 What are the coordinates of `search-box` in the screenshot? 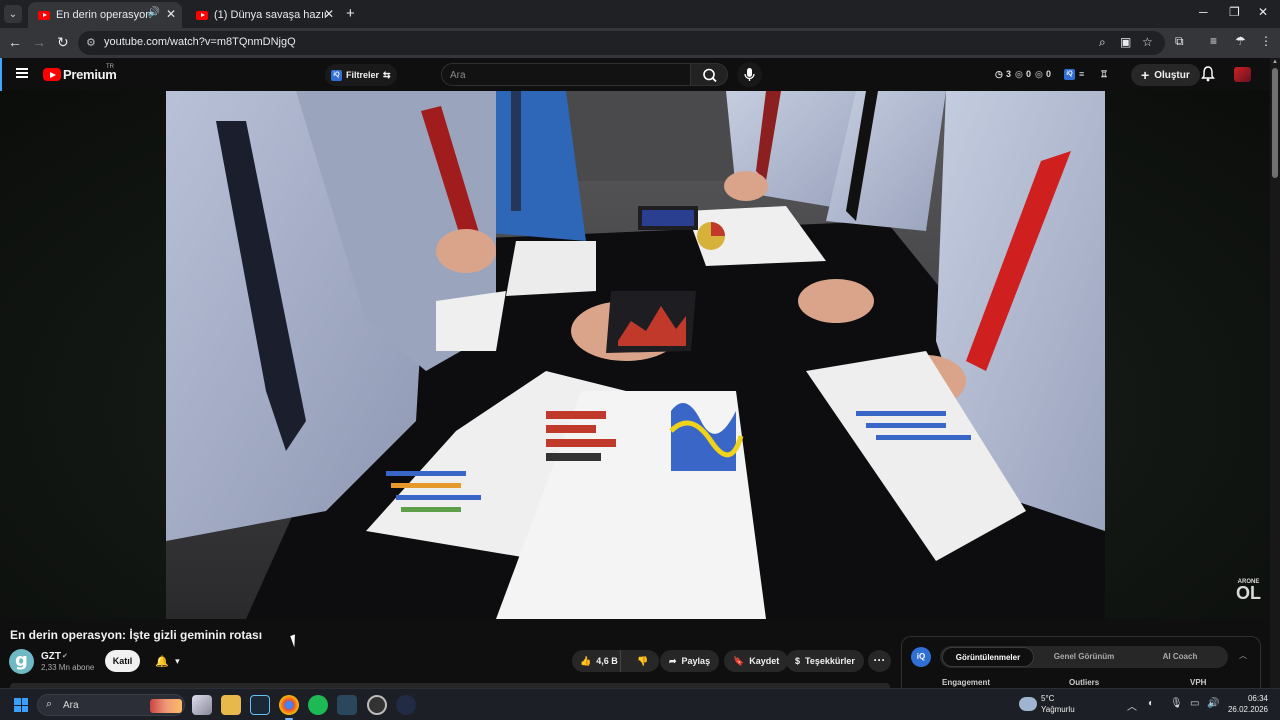 It's located at (566, 74).